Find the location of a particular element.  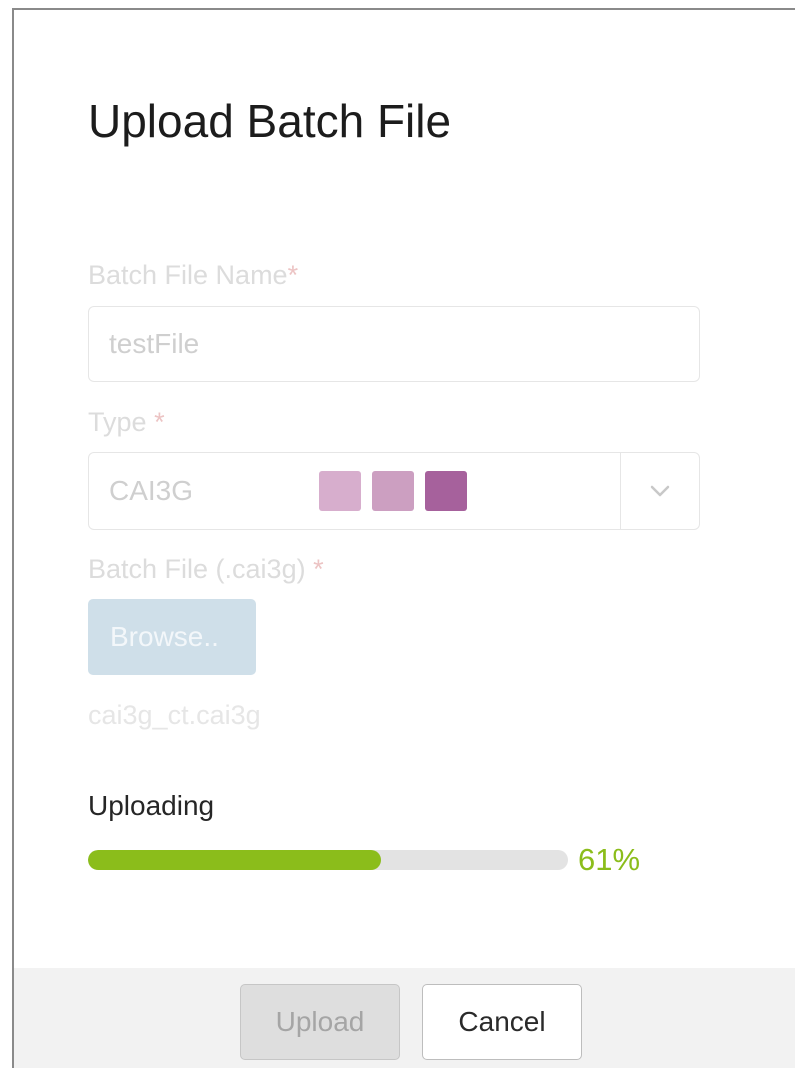

chevron-down-icon is located at coordinates (660, 491).